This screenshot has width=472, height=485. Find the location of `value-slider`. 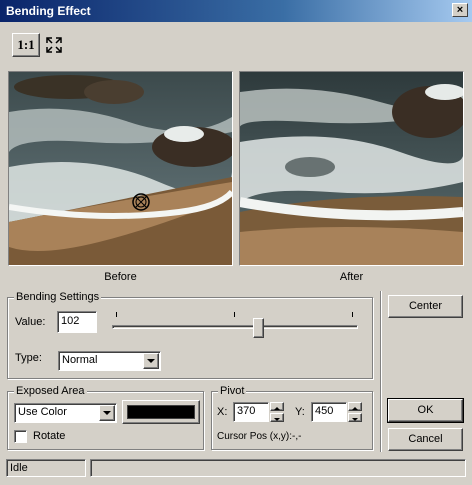

value-slider is located at coordinates (236, 324).